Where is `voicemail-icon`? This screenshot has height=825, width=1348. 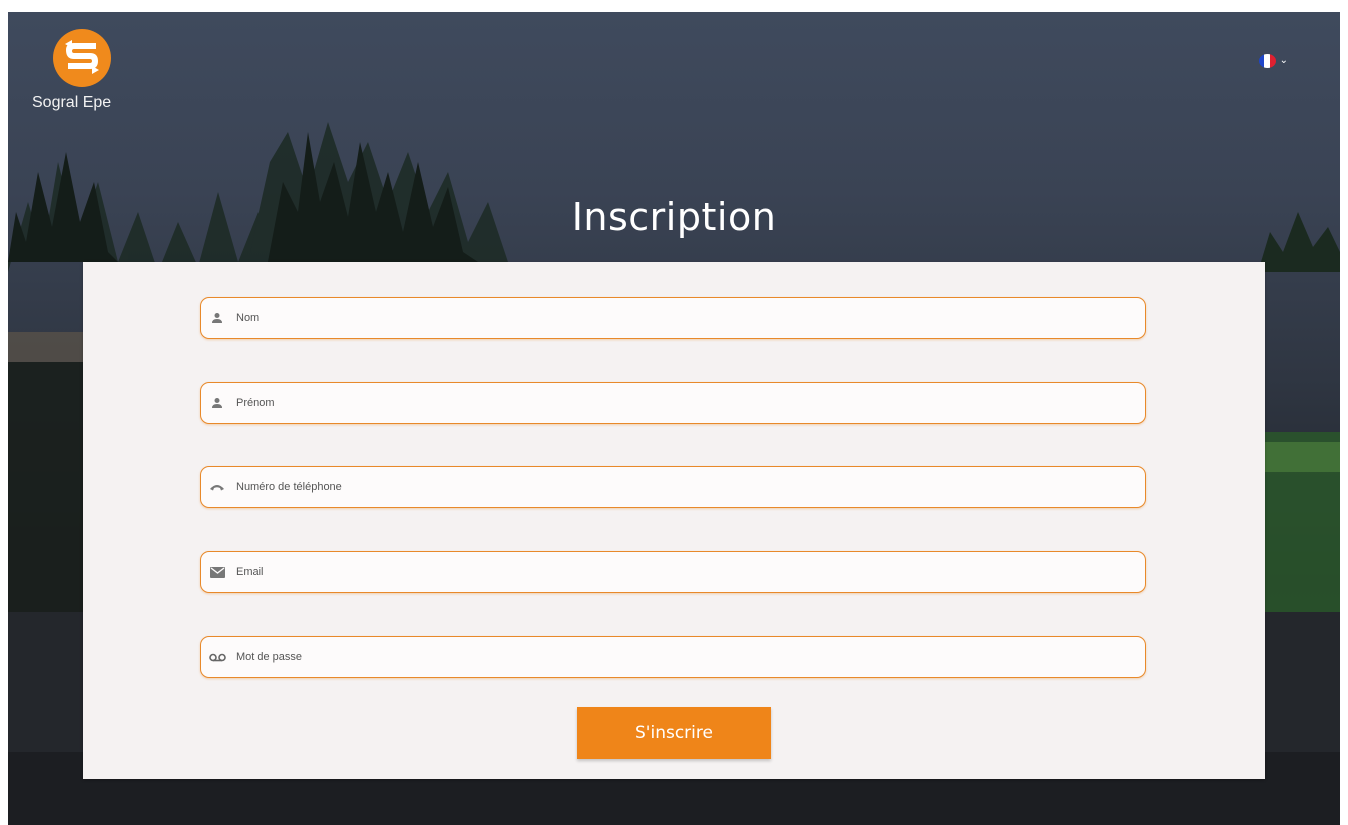
voicemail-icon is located at coordinates (217, 657).